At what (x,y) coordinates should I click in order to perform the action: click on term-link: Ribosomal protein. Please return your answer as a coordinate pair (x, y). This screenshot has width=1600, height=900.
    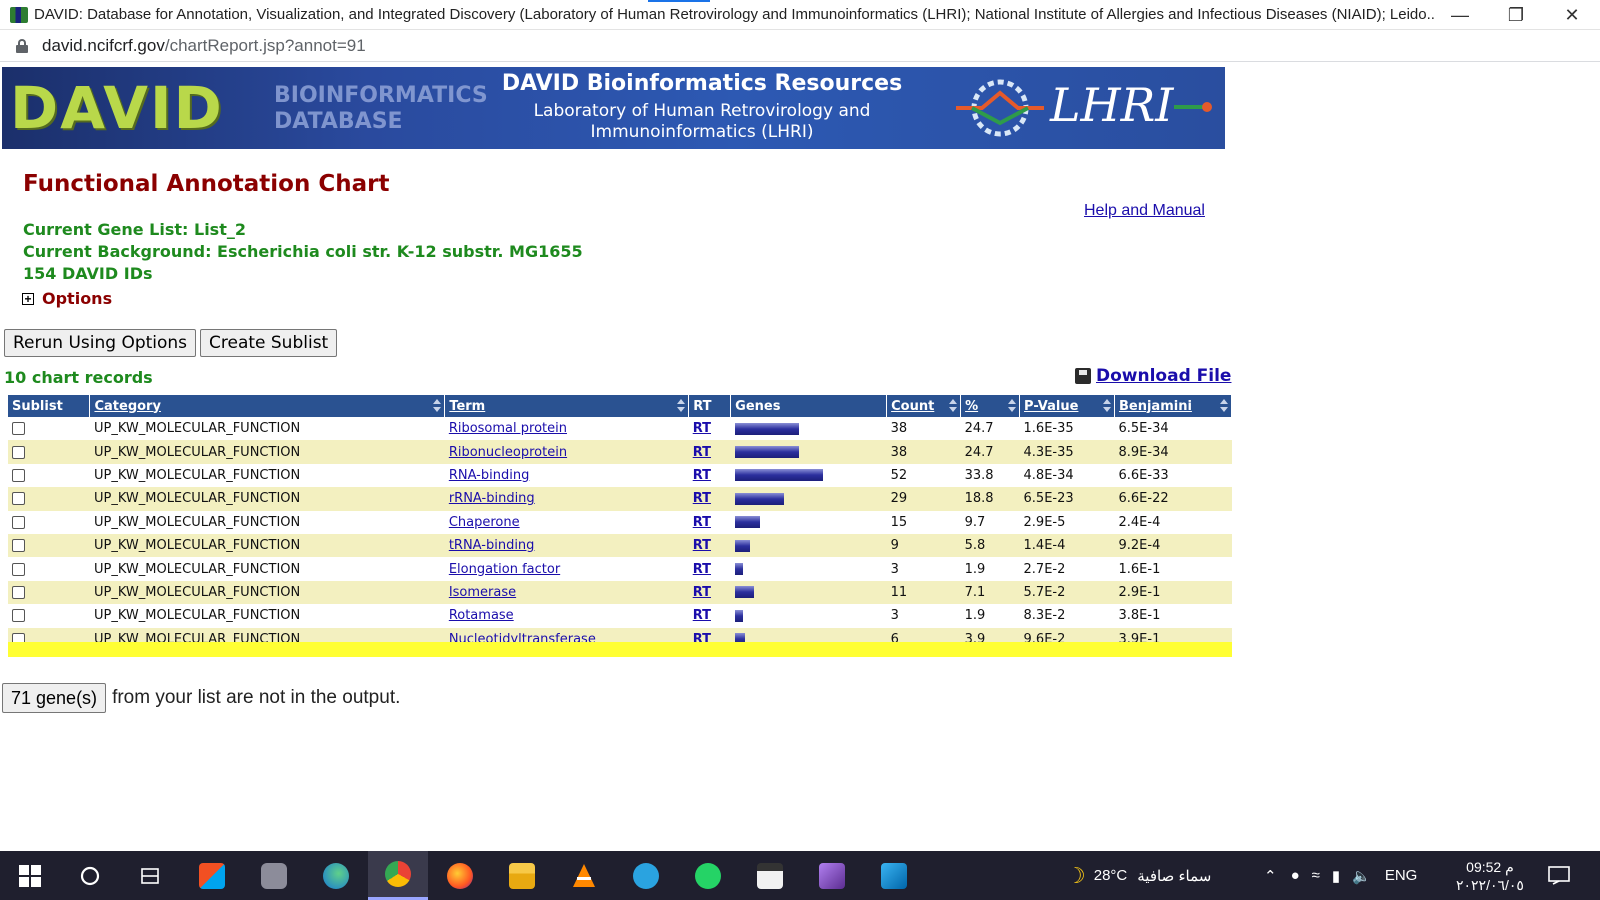
    Looking at the image, I should click on (508, 428).